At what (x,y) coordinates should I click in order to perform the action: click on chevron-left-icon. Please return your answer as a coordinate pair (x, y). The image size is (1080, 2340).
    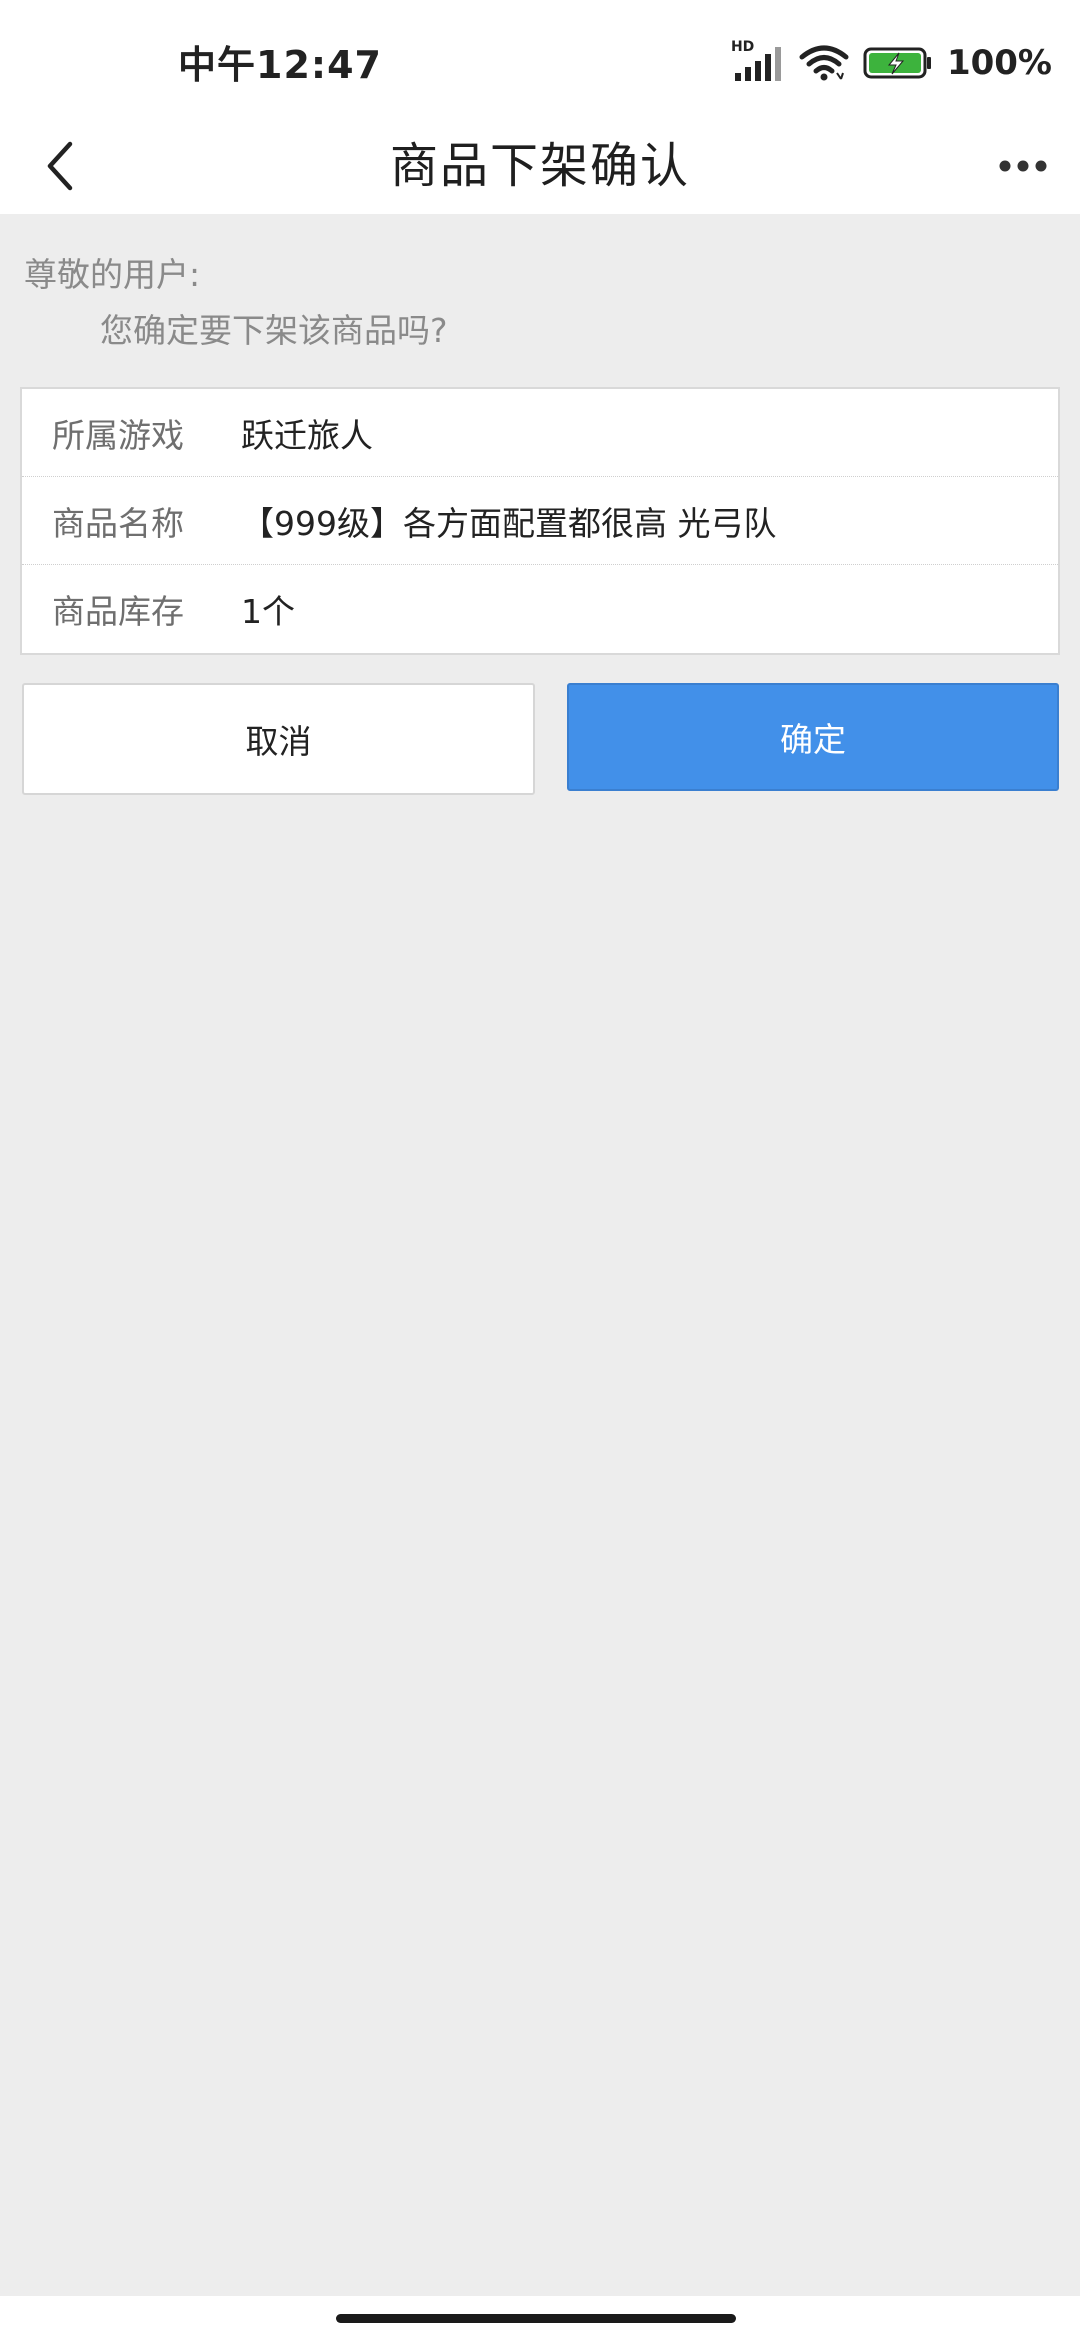
    Looking at the image, I should click on (60, 166).